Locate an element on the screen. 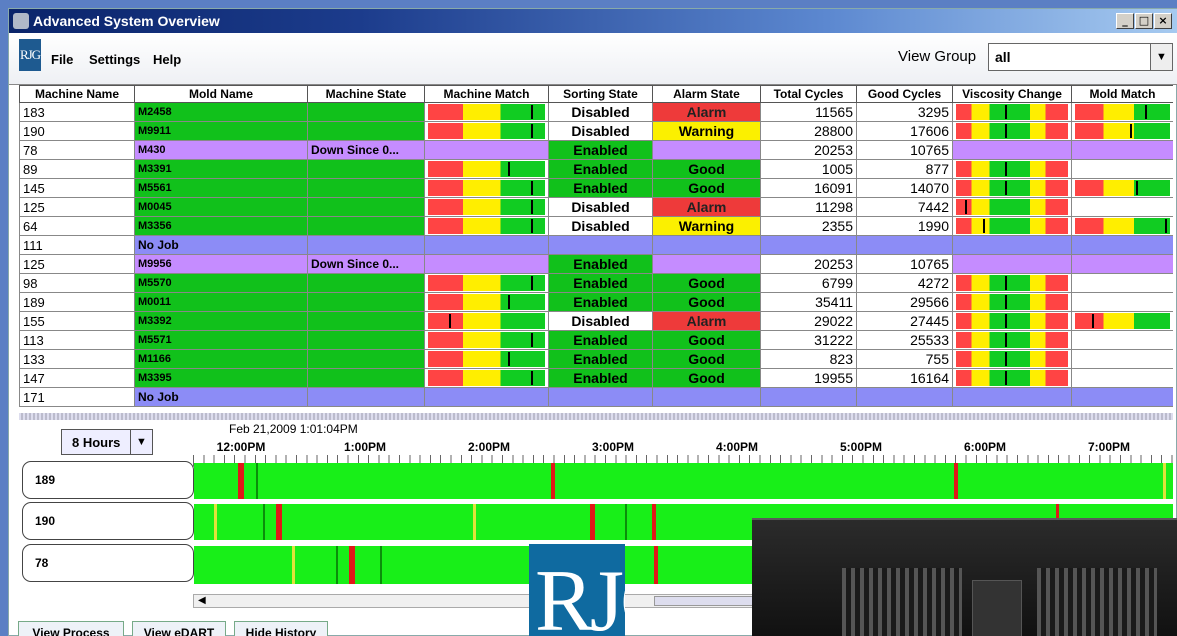 This screenshot has width=1177, height=636. header-viscosity-change: Viscosity Change is located at coordinates (1012, 94).